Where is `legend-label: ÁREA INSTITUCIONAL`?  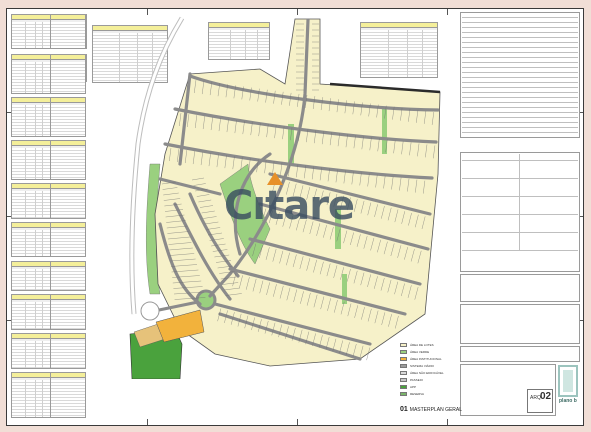 legend-label: ÁREA INSTITUCIONAL is located at coordinates (426, 359).